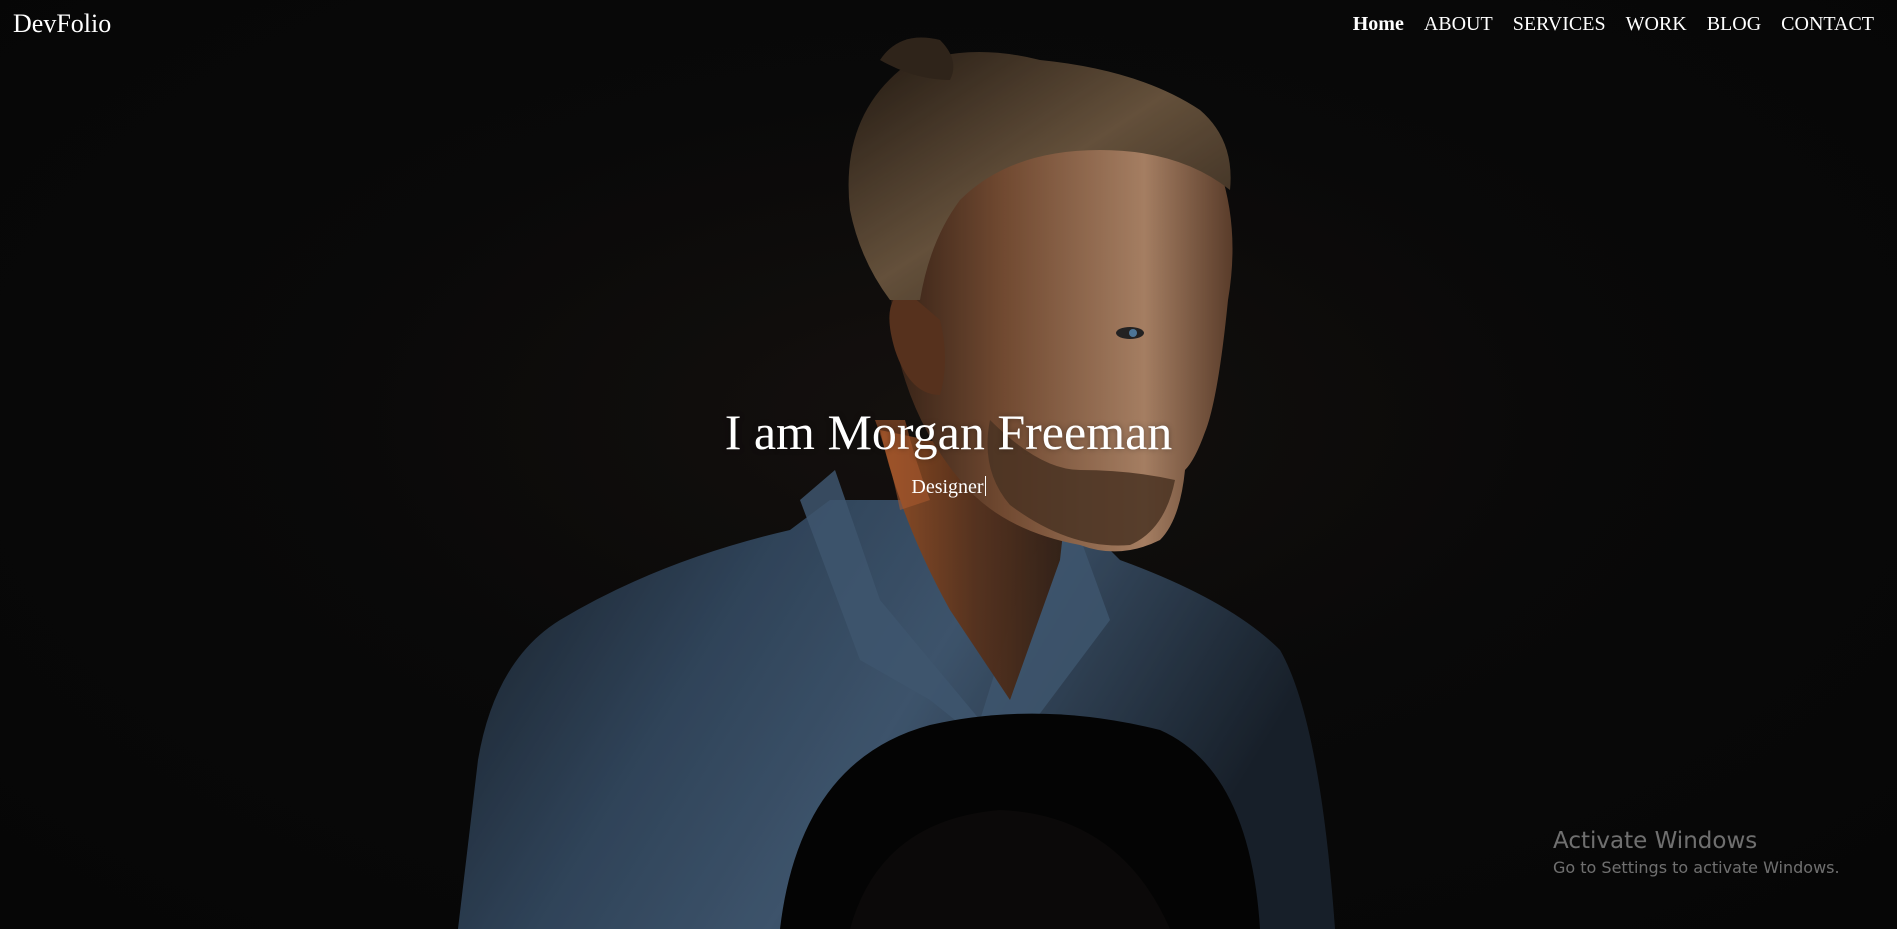 The width and height of the screenshot is (1897, 929). I want to click on nav-link-home: Home, so click(1378, 24).